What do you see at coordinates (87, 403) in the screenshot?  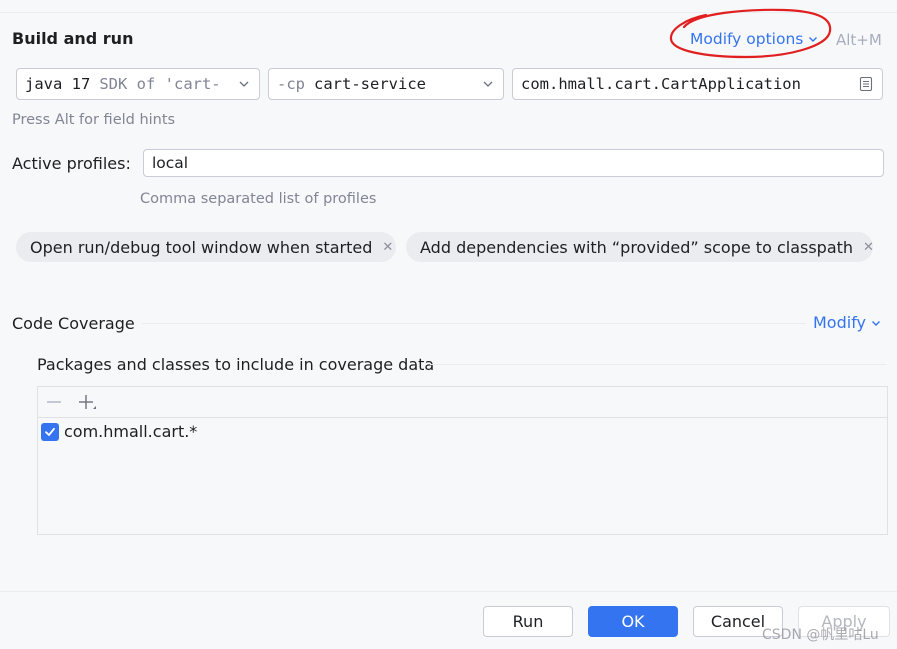 I see `add-icon` at bounding box center [87, 403].